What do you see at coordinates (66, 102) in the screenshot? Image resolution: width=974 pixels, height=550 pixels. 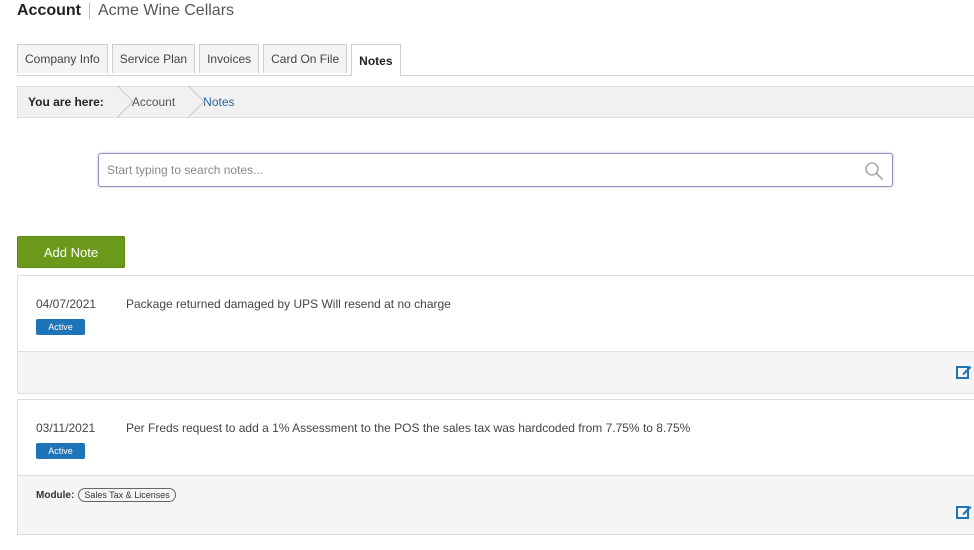 I see `breadcrumb-prefix: You are here:` at bounding box center [66, 102].